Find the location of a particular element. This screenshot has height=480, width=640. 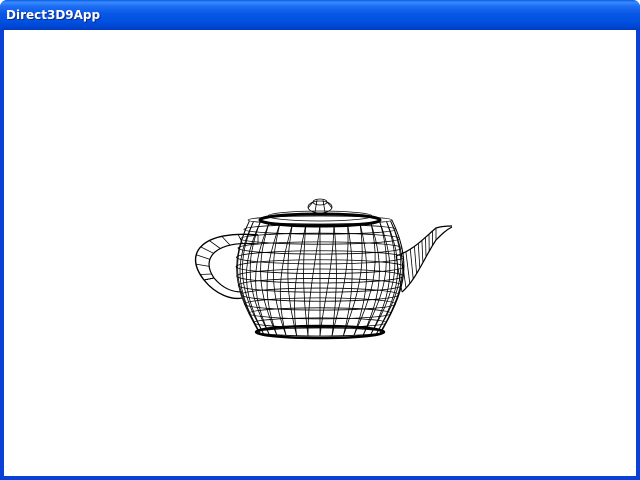

teapot-spout-top is located at coordinates (424, 241).